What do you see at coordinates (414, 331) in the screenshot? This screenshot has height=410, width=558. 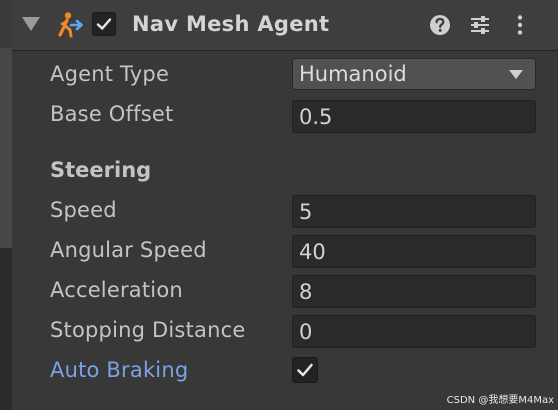 I see `stopping-distance-field: 0` at bounding box center [414, 331].